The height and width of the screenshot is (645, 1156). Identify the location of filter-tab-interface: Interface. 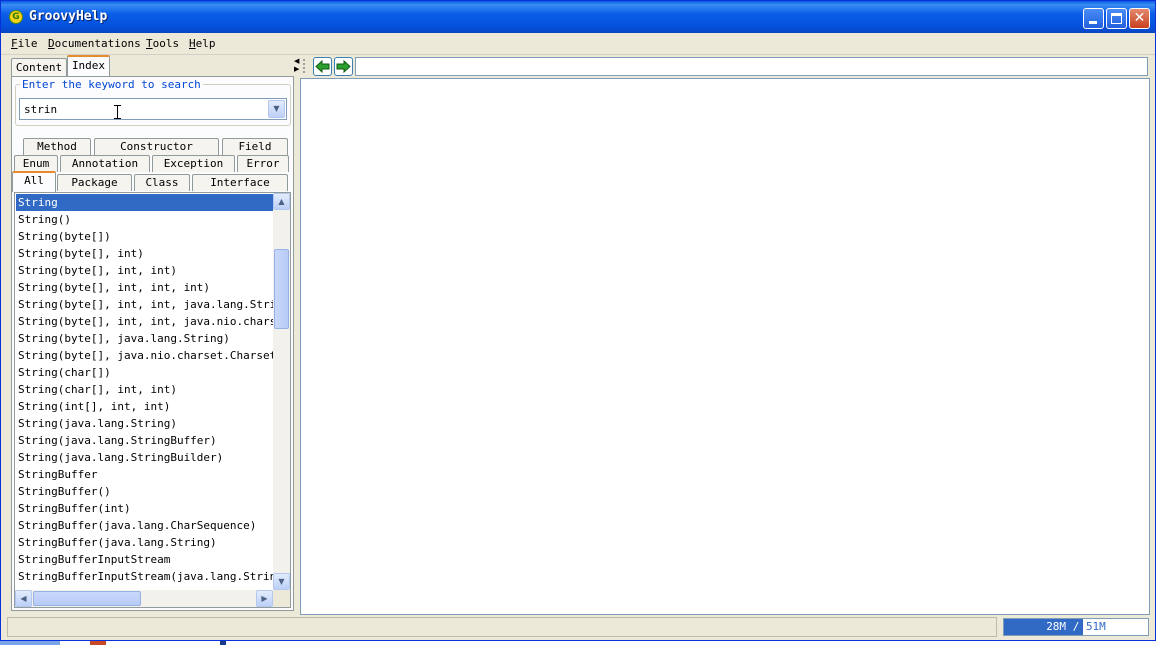
(240, 182).